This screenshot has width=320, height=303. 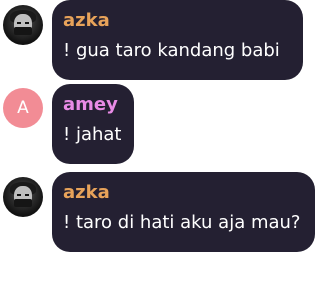 I want to click on message-text: ! gua taro kandang babi, so click(x=171, y=50).